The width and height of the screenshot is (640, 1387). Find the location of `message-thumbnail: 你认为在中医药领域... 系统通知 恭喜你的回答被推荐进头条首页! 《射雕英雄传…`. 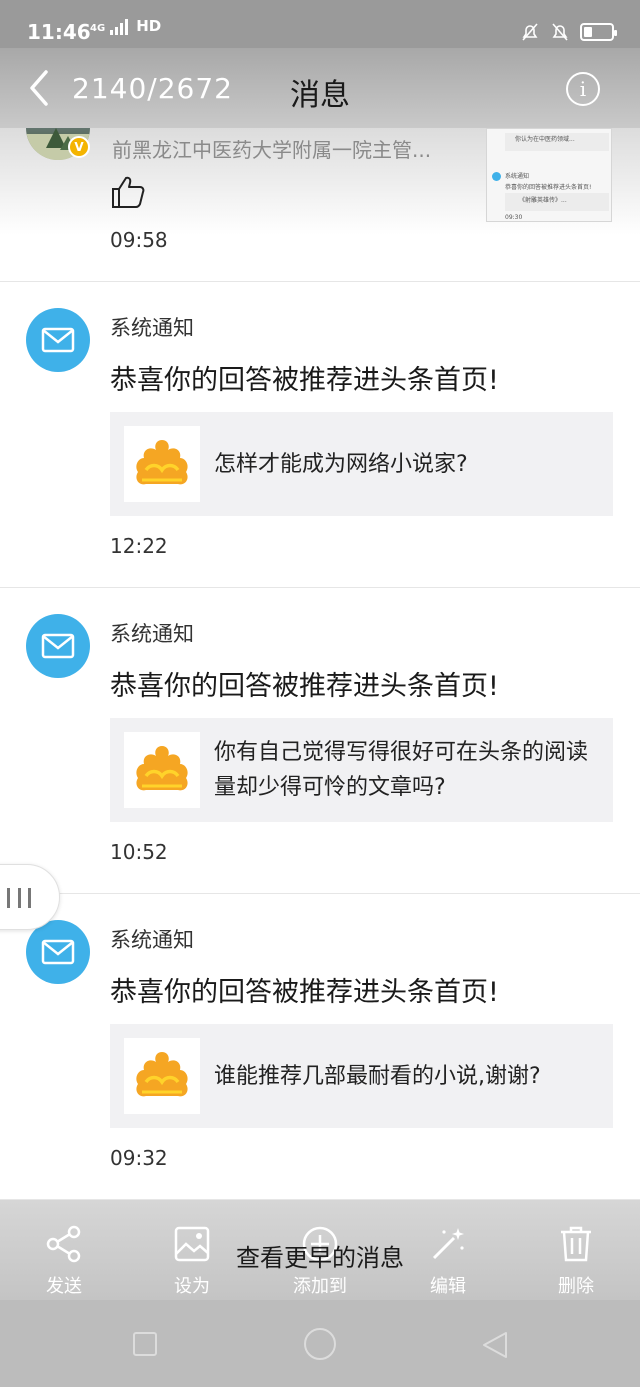

message-thumbnail: 你认为在中医药领域... 系统通知 恭喜你的回答被推荐进头条首页! 《射雕英雄传… is located at coordinates (549, 175).